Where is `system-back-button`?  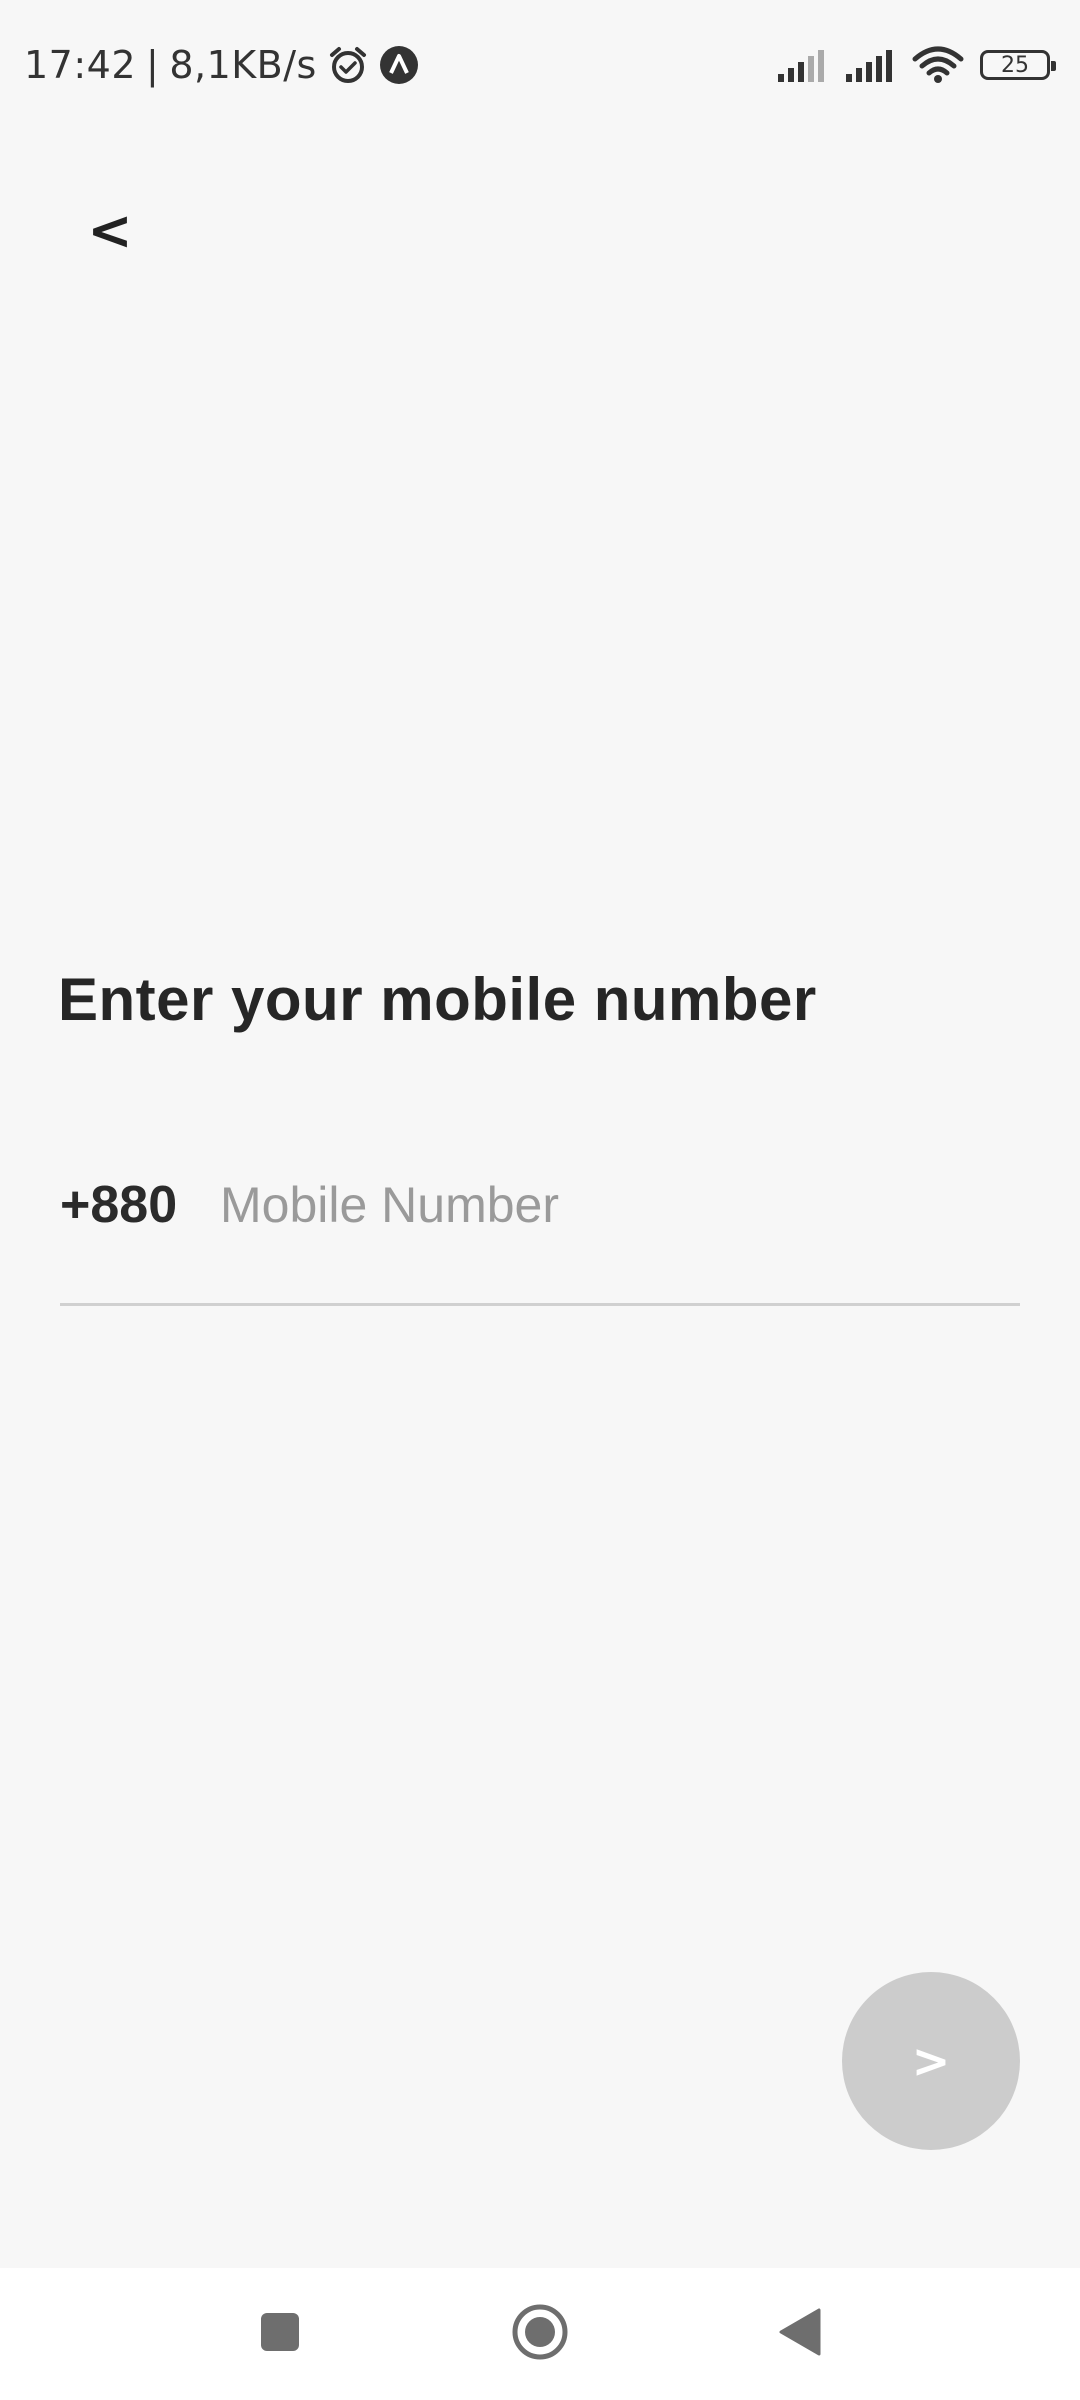
system-back-button is located at coordinates (800, 2334).